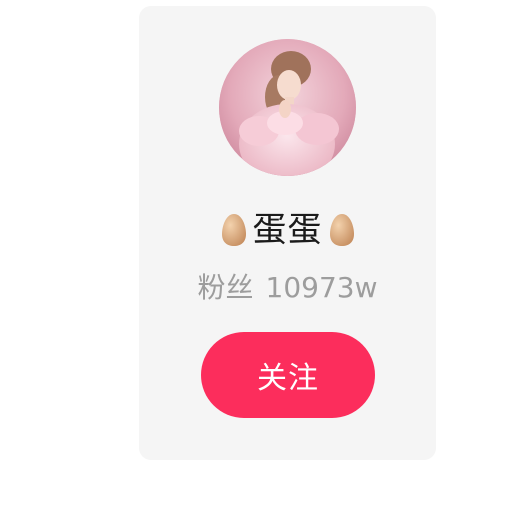 The image size is (524, 516). What do you see at coordinates (288, 378) in the screenshot?
I see `follow-button-label: 关注` at bounding box center [288, 378].